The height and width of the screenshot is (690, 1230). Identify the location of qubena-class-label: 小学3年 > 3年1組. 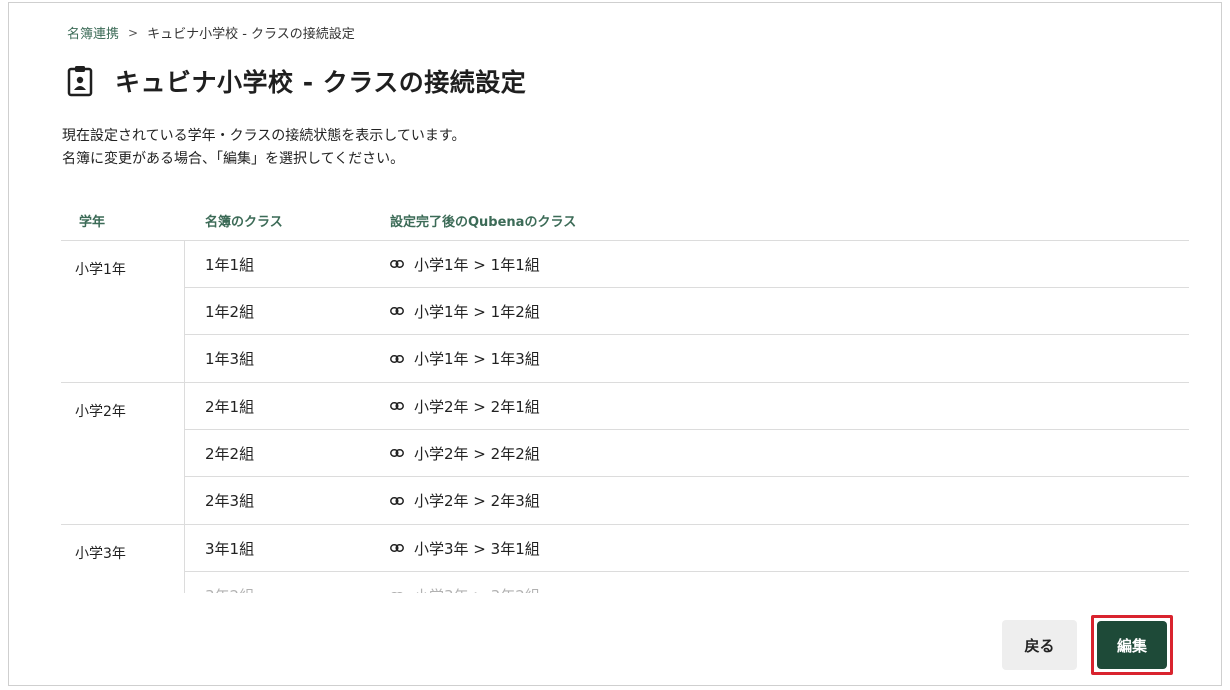
(477, 548).